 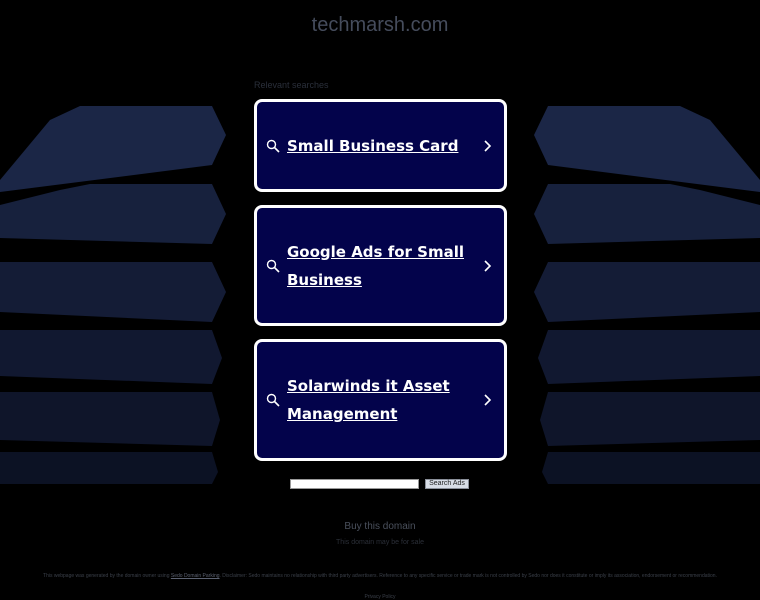 I want to click on related-search-label: Solarwinds it Asset Management, so click(x=379, y=400).